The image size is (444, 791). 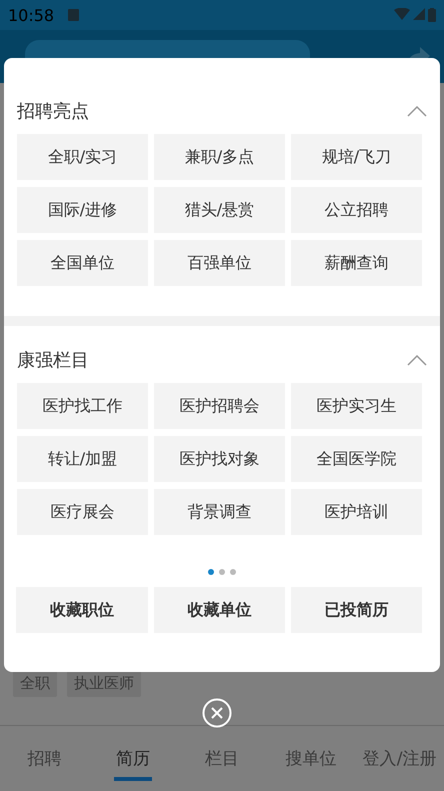 What do you see at coordinates (219, 157) in the screenshot?
I see `category-button: 兼职/多点` at bounding box center [219, 157].